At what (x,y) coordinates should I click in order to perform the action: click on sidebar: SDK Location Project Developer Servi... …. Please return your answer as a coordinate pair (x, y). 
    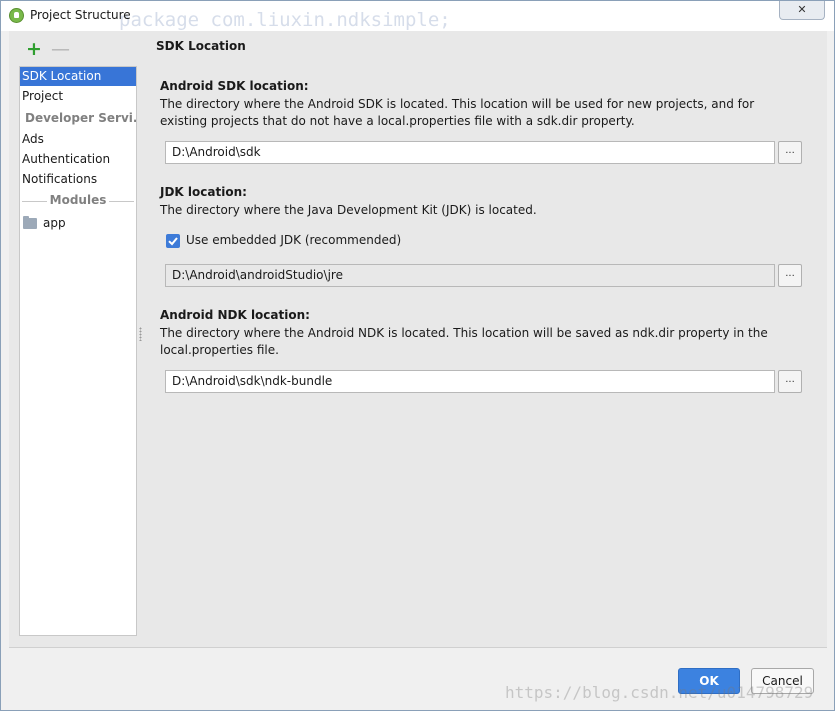
    Looking at the image, I should click on (78, 351).